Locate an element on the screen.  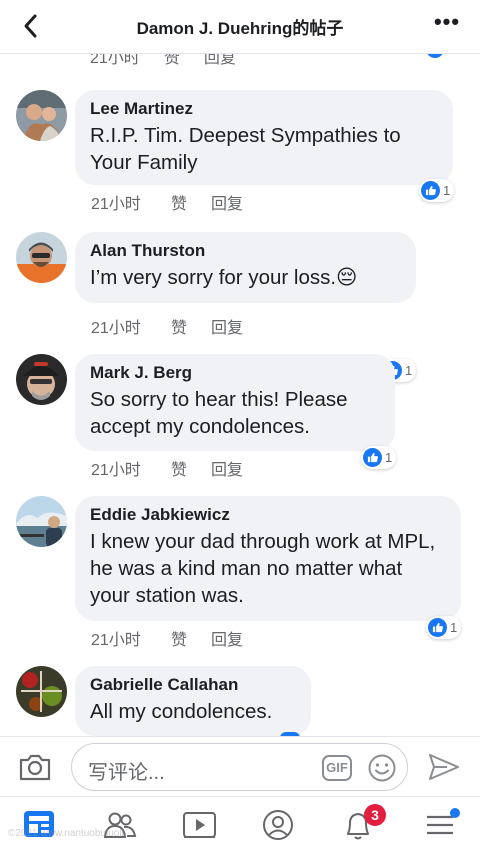
commenter-name: Mark J. Berg is located at coordinates (234, 373).